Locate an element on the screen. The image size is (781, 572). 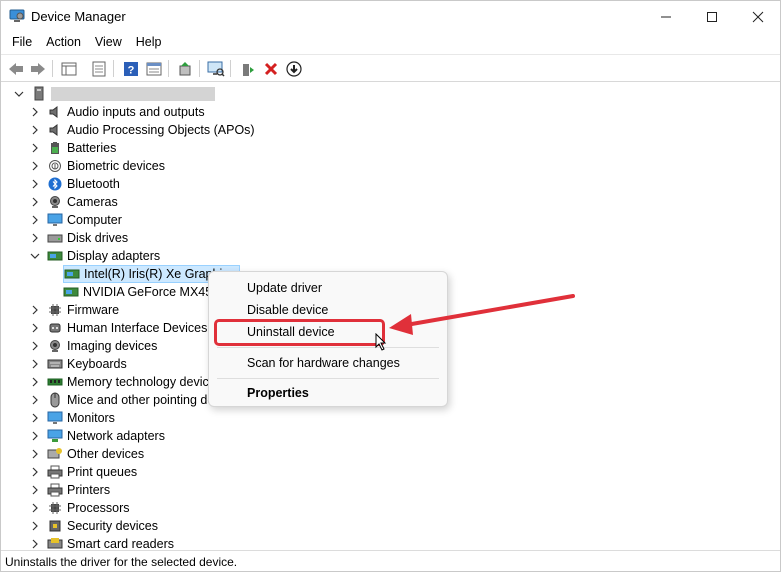
maximize-icon is located at coordinates (712, 16).